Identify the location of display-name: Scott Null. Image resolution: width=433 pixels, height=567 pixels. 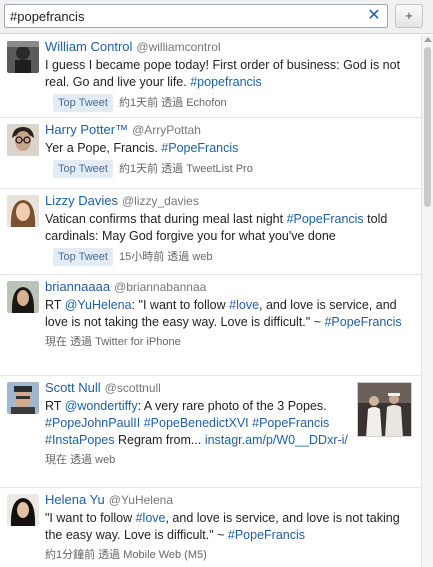
(73, 387).